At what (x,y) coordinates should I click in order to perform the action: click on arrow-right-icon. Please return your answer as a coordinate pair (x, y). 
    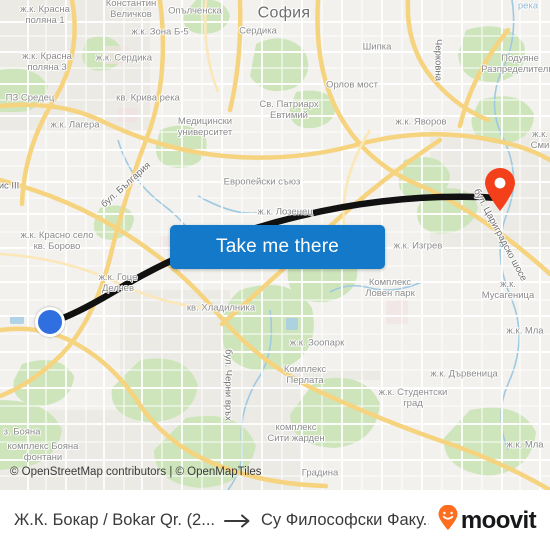
    Looking at the image, I should click on (238, 521).